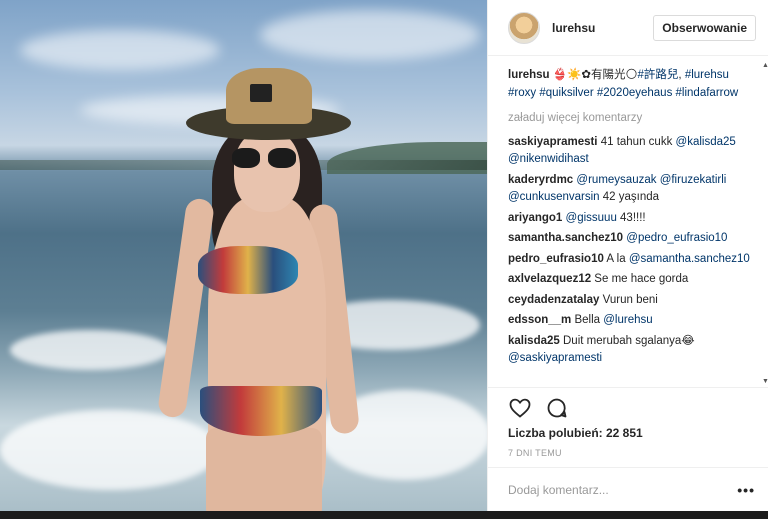 Image resolution: width=768 pixels, height=519 pixels. I want to click on mention-link: @cunkusenvarsin, so click(554, 197).